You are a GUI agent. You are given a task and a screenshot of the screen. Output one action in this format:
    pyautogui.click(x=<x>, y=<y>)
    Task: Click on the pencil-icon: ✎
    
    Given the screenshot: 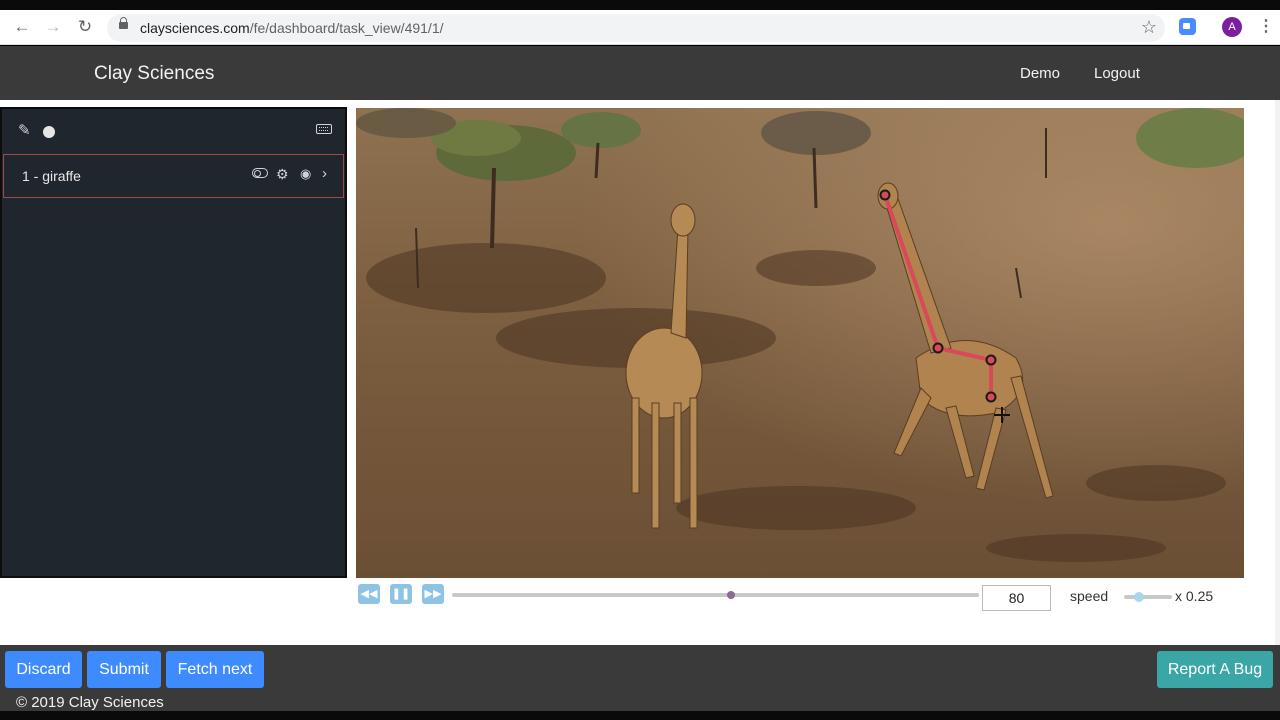 What is the action you would take?
    pyautogui.click(x=24, y=130)
    